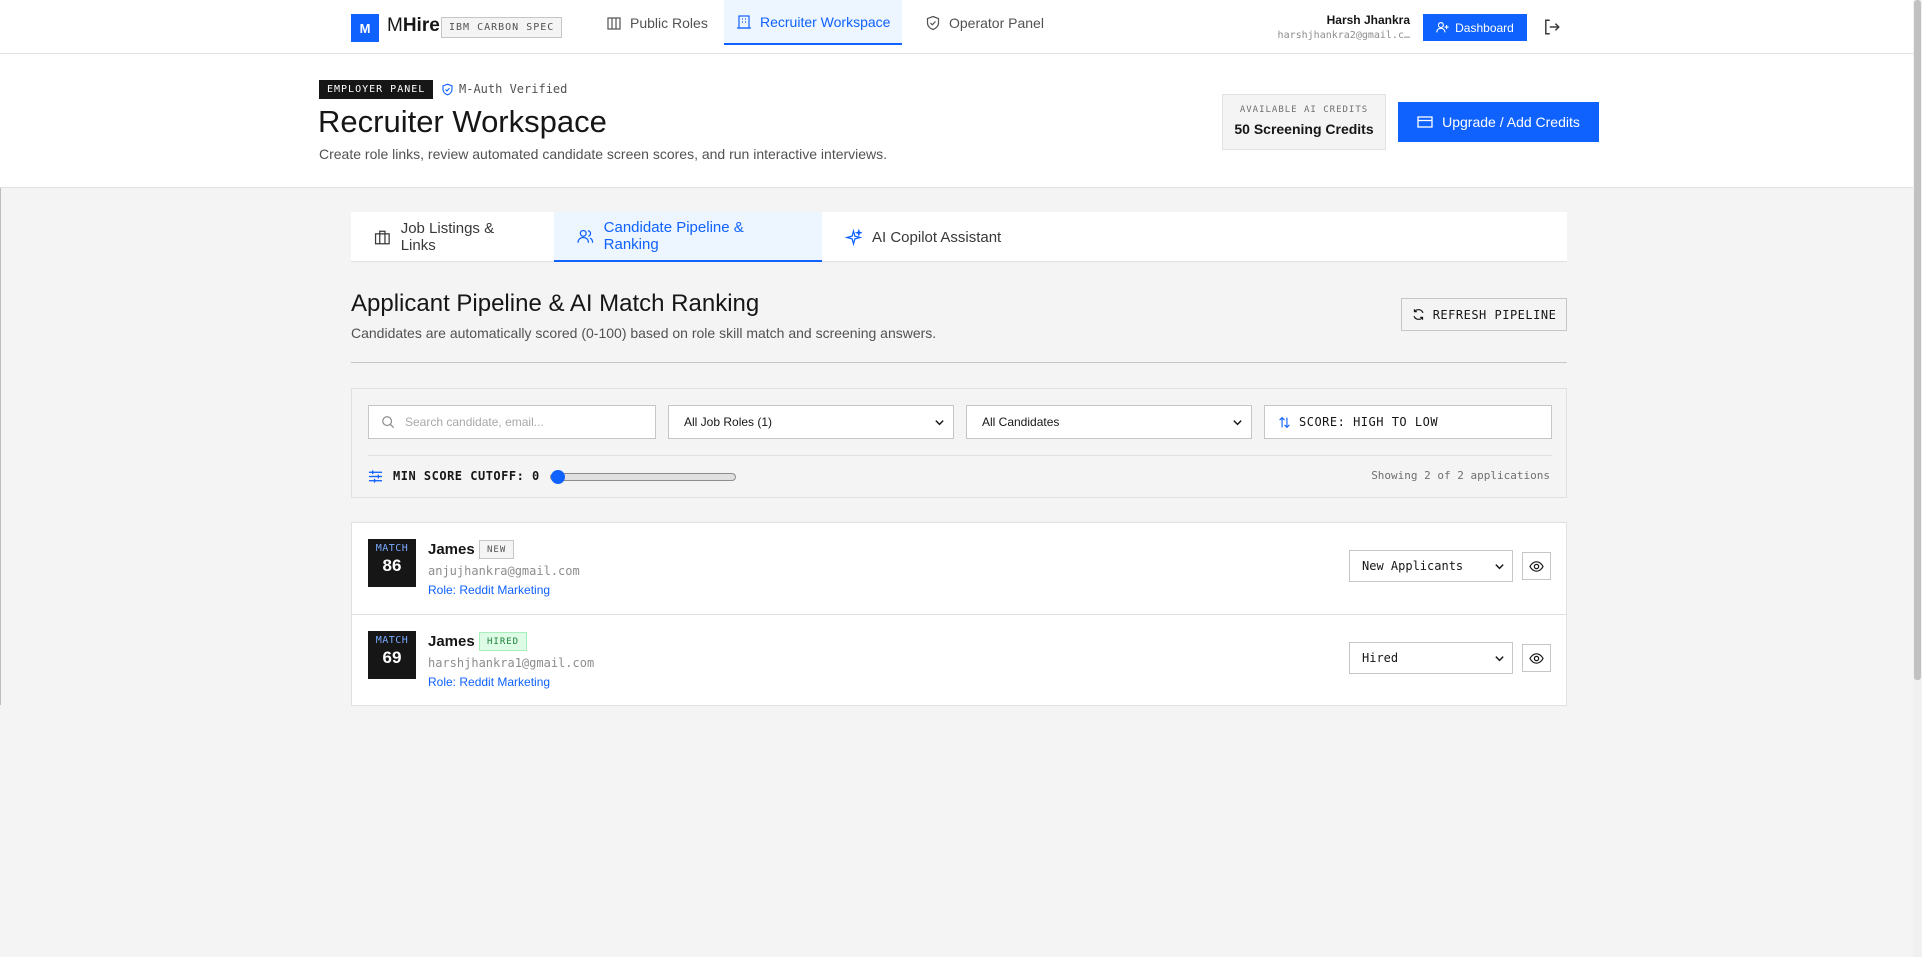  What do you see at coordinates (558, 477) in the screenshot?
I see `score-cutoff-slider-handle` at bounding box center [558, 477].